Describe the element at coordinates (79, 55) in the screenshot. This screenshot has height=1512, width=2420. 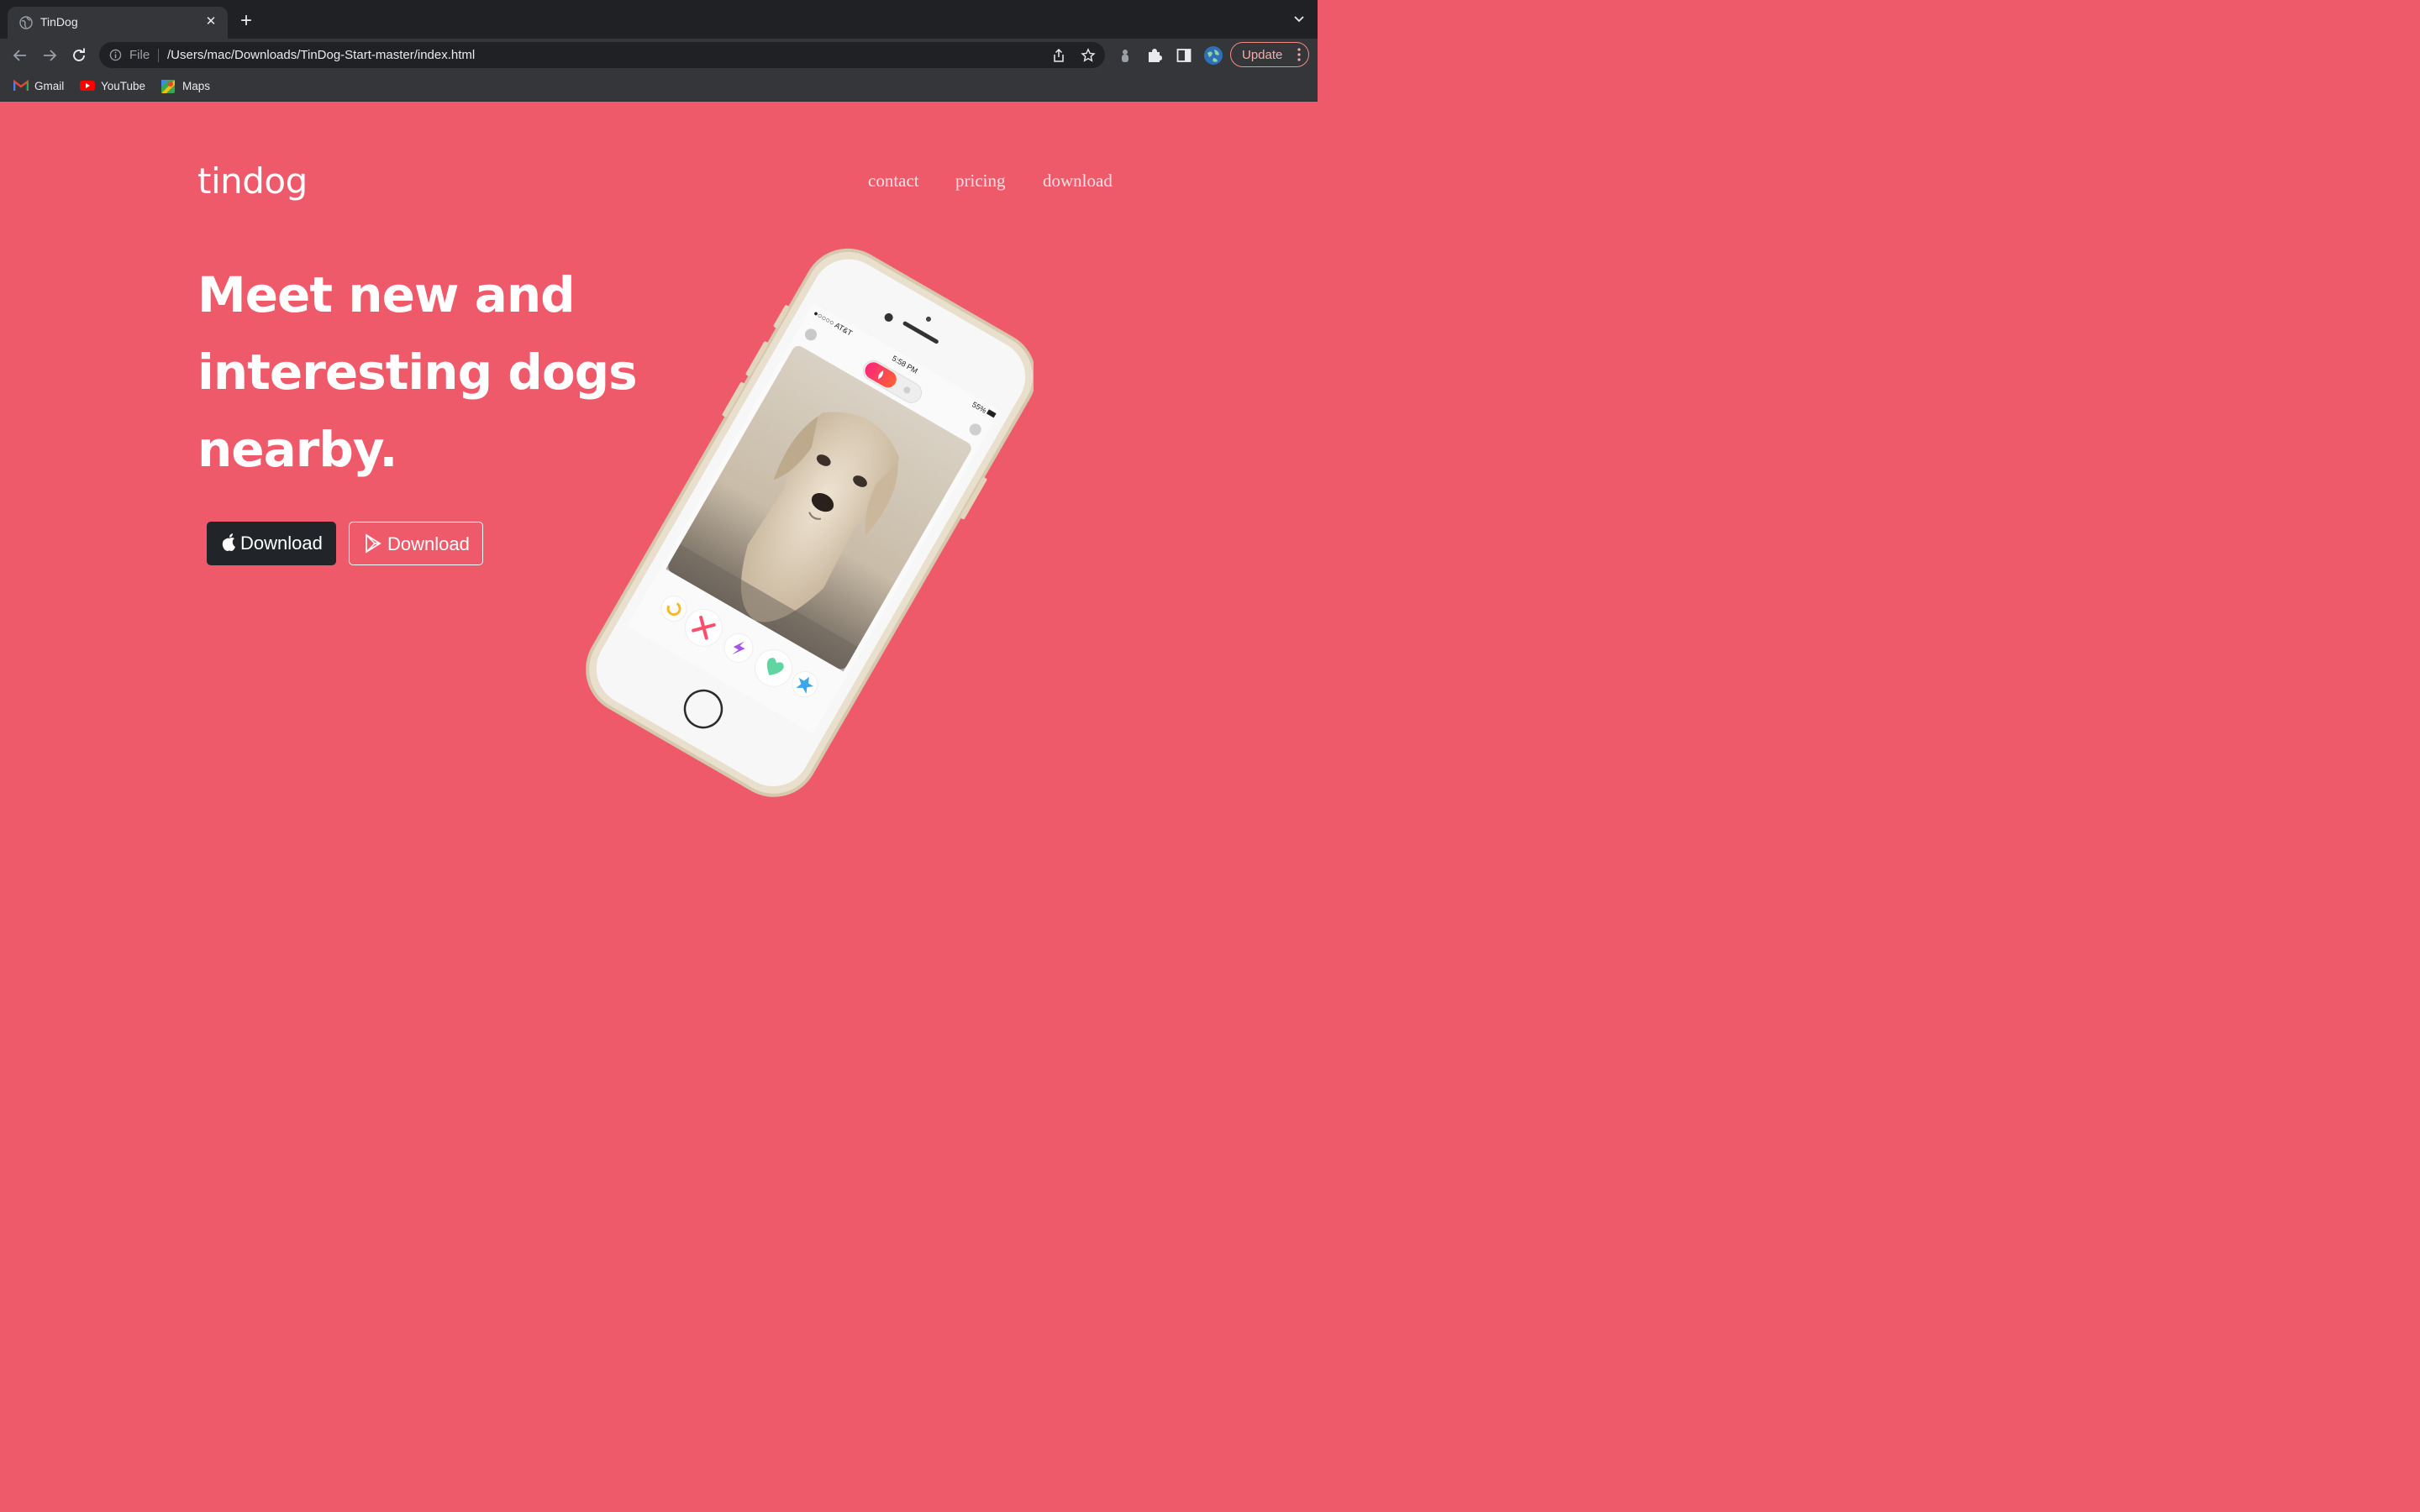
I see `reload-icon` at that location.